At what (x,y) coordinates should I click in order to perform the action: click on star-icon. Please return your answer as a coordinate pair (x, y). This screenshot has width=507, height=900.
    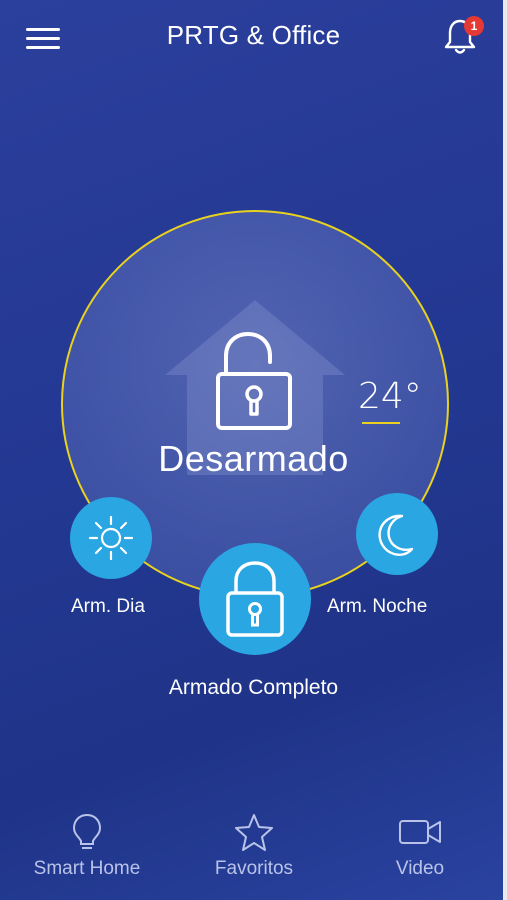
    Looking at the image, I should click on (254, 832).